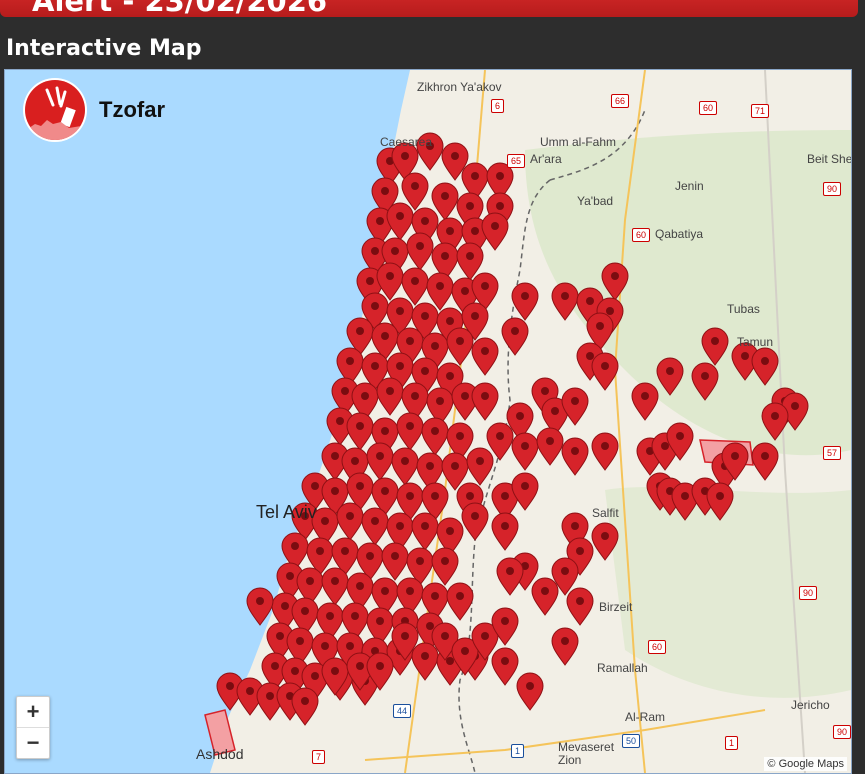  What do you see at coordinates (829, 159) in the screenshot?
I see `place-label: Beit She` at bounding box center [829, 159].